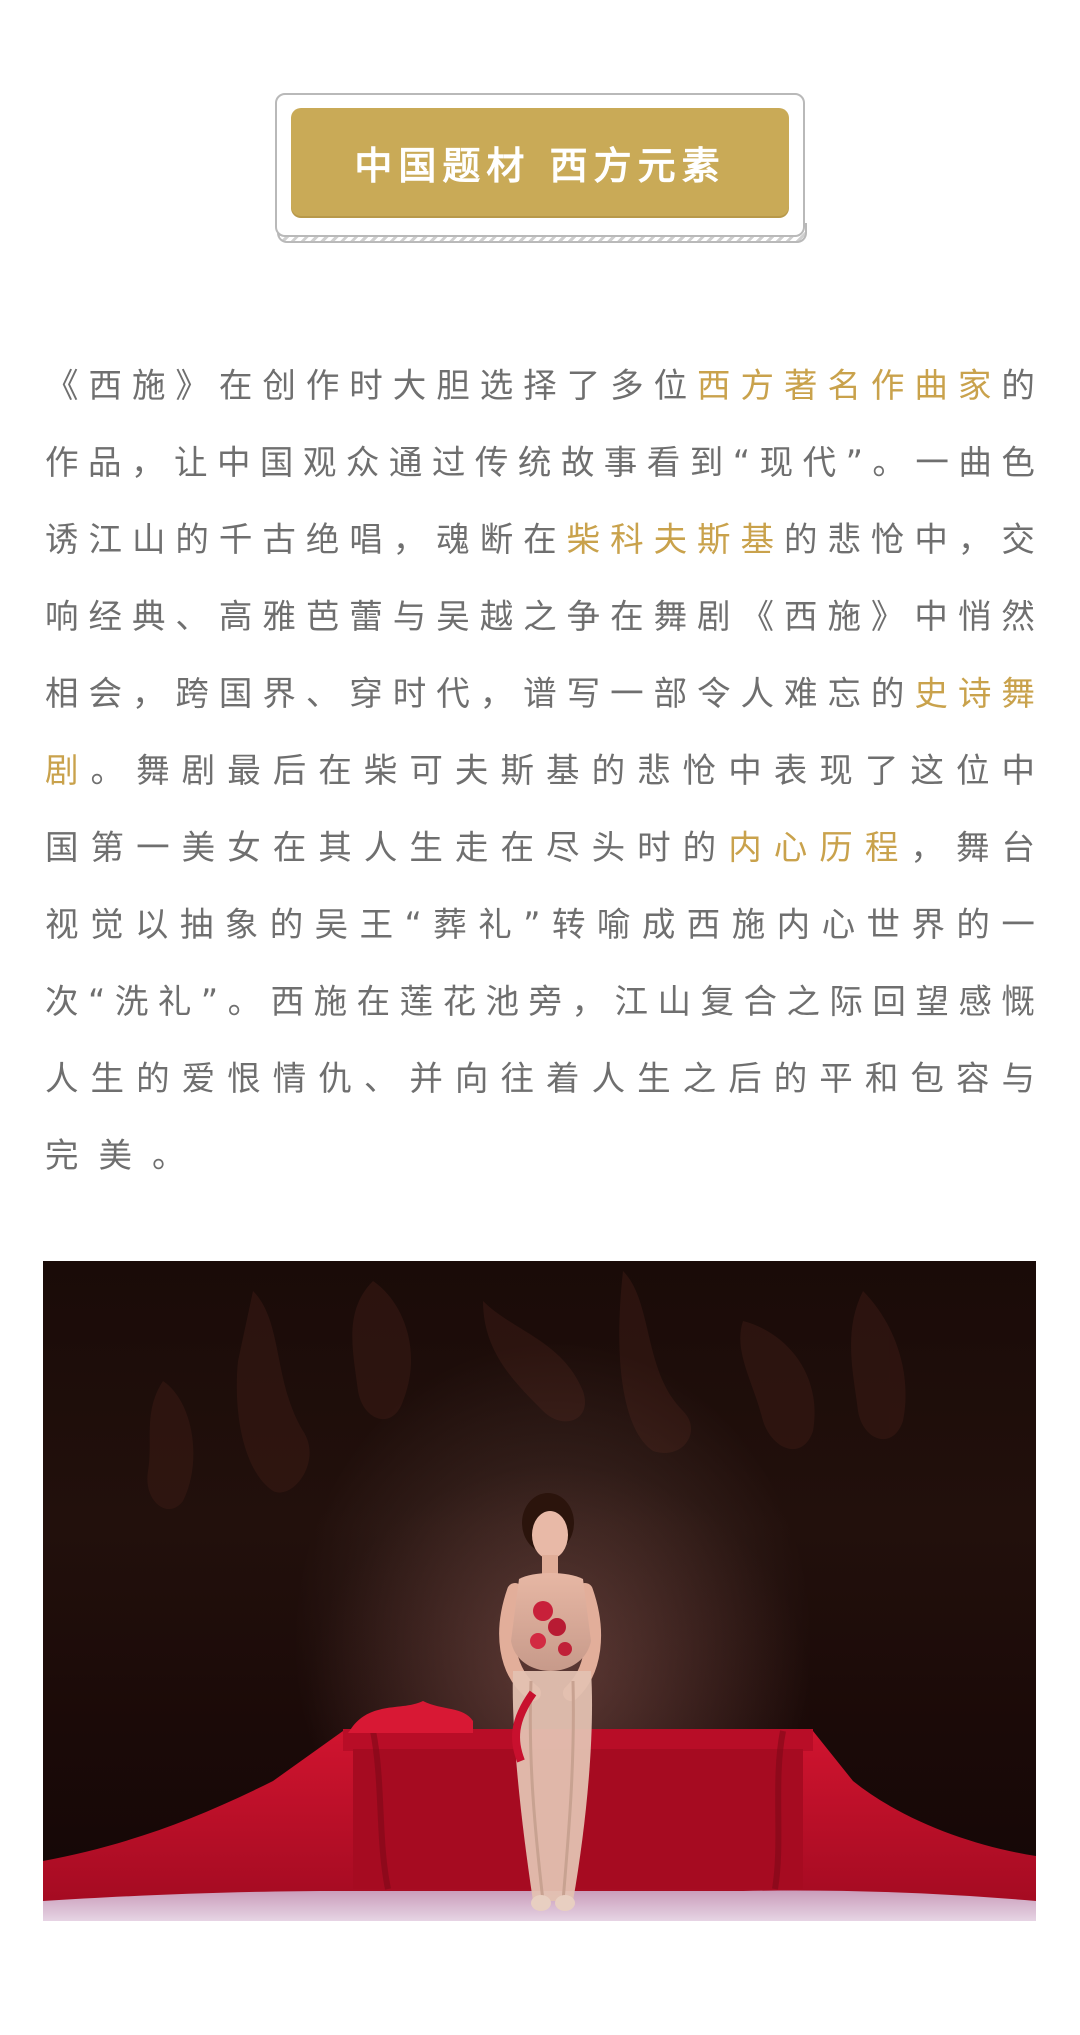 The height and width of the screenshot is (2035, 1080). I want to click on text-char: 《, so click(62, 385).